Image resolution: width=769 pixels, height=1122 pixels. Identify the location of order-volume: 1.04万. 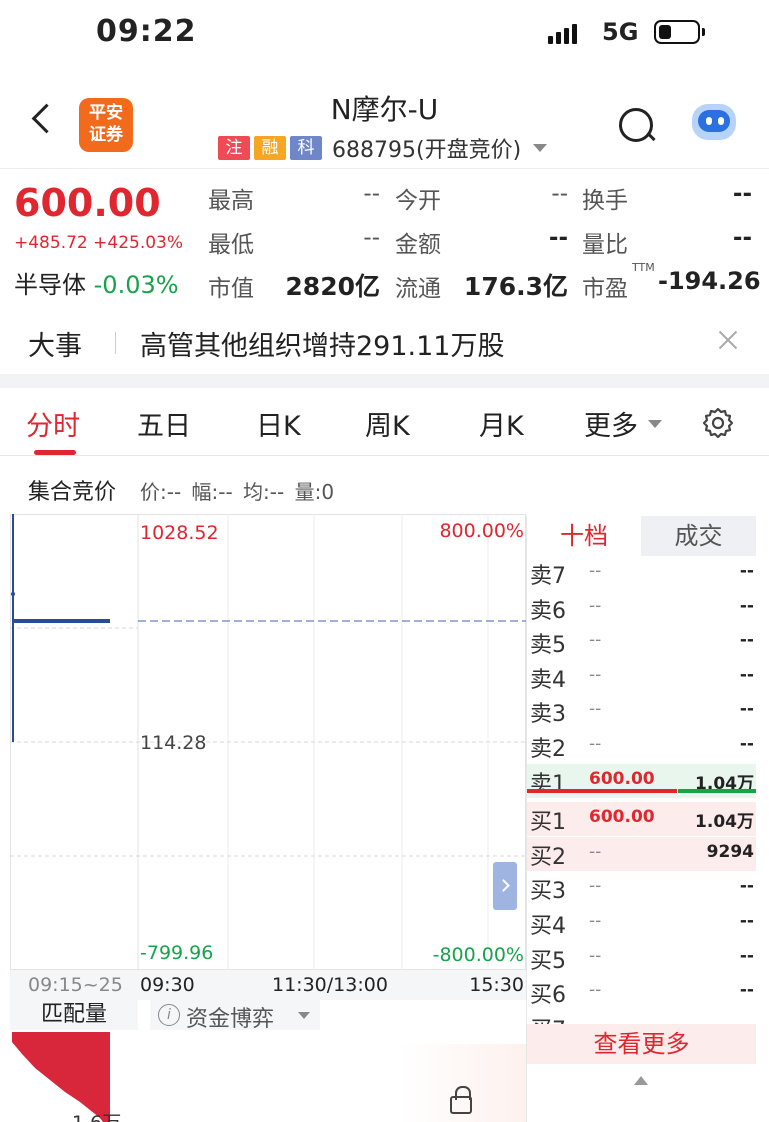
(724, 822).